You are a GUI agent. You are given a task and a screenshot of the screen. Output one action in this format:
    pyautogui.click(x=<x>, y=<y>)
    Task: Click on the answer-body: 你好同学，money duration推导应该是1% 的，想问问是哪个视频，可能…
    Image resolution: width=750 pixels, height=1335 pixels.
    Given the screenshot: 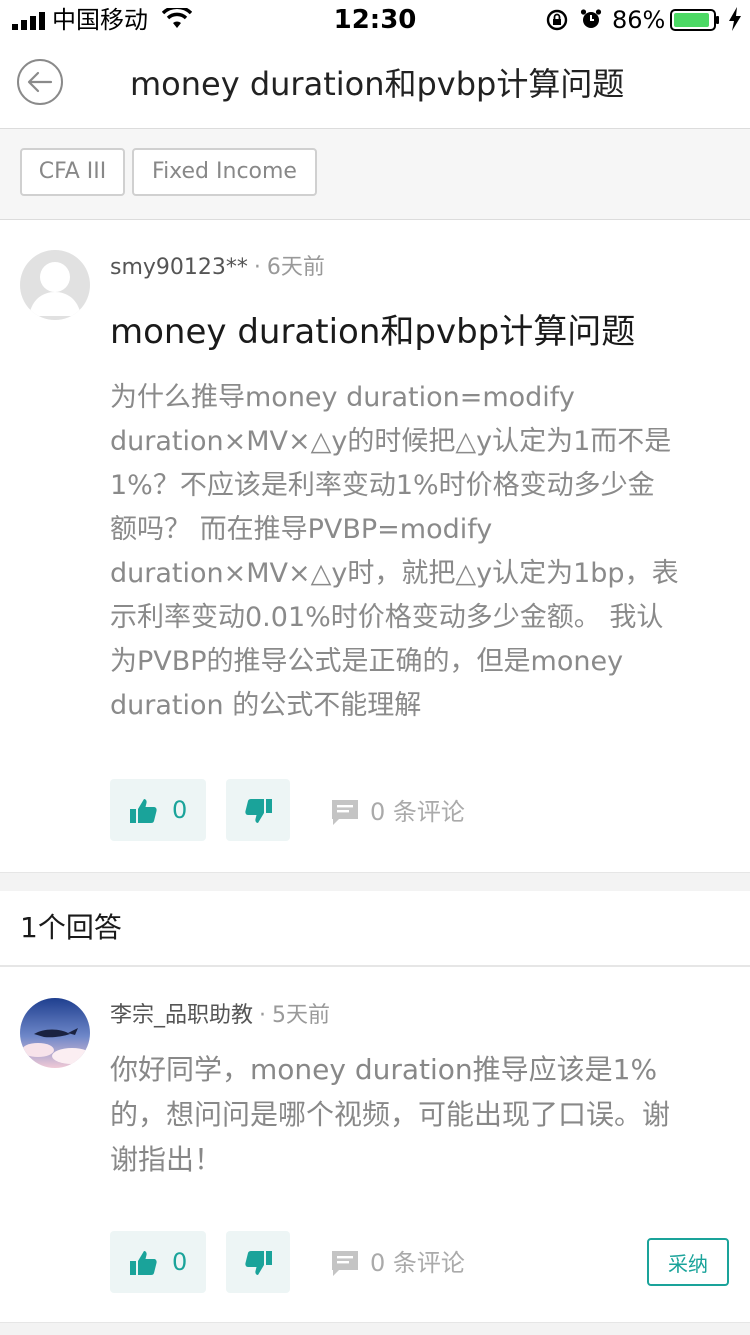 What is the action you would take?
    pyautogui.click(x=420, y=1114)
    